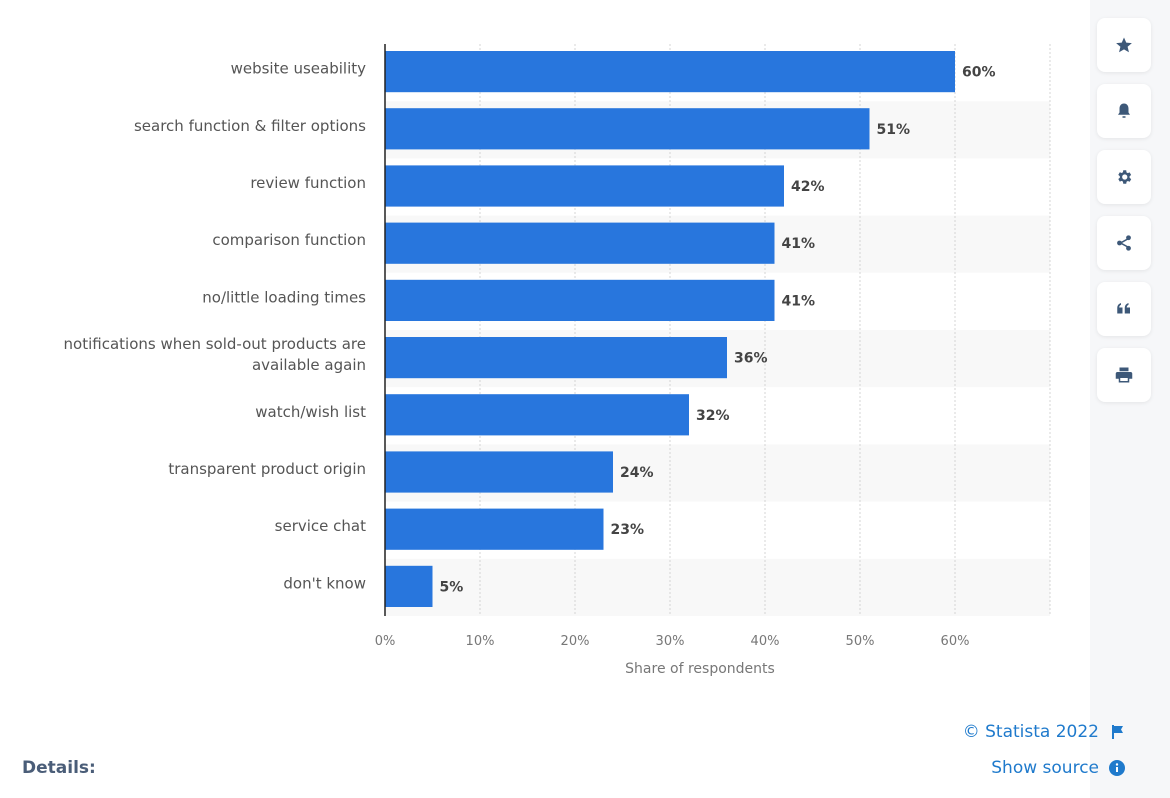 This screenshot has height=798, width=1170. I want to click on cite-button, so click(1124, 309).